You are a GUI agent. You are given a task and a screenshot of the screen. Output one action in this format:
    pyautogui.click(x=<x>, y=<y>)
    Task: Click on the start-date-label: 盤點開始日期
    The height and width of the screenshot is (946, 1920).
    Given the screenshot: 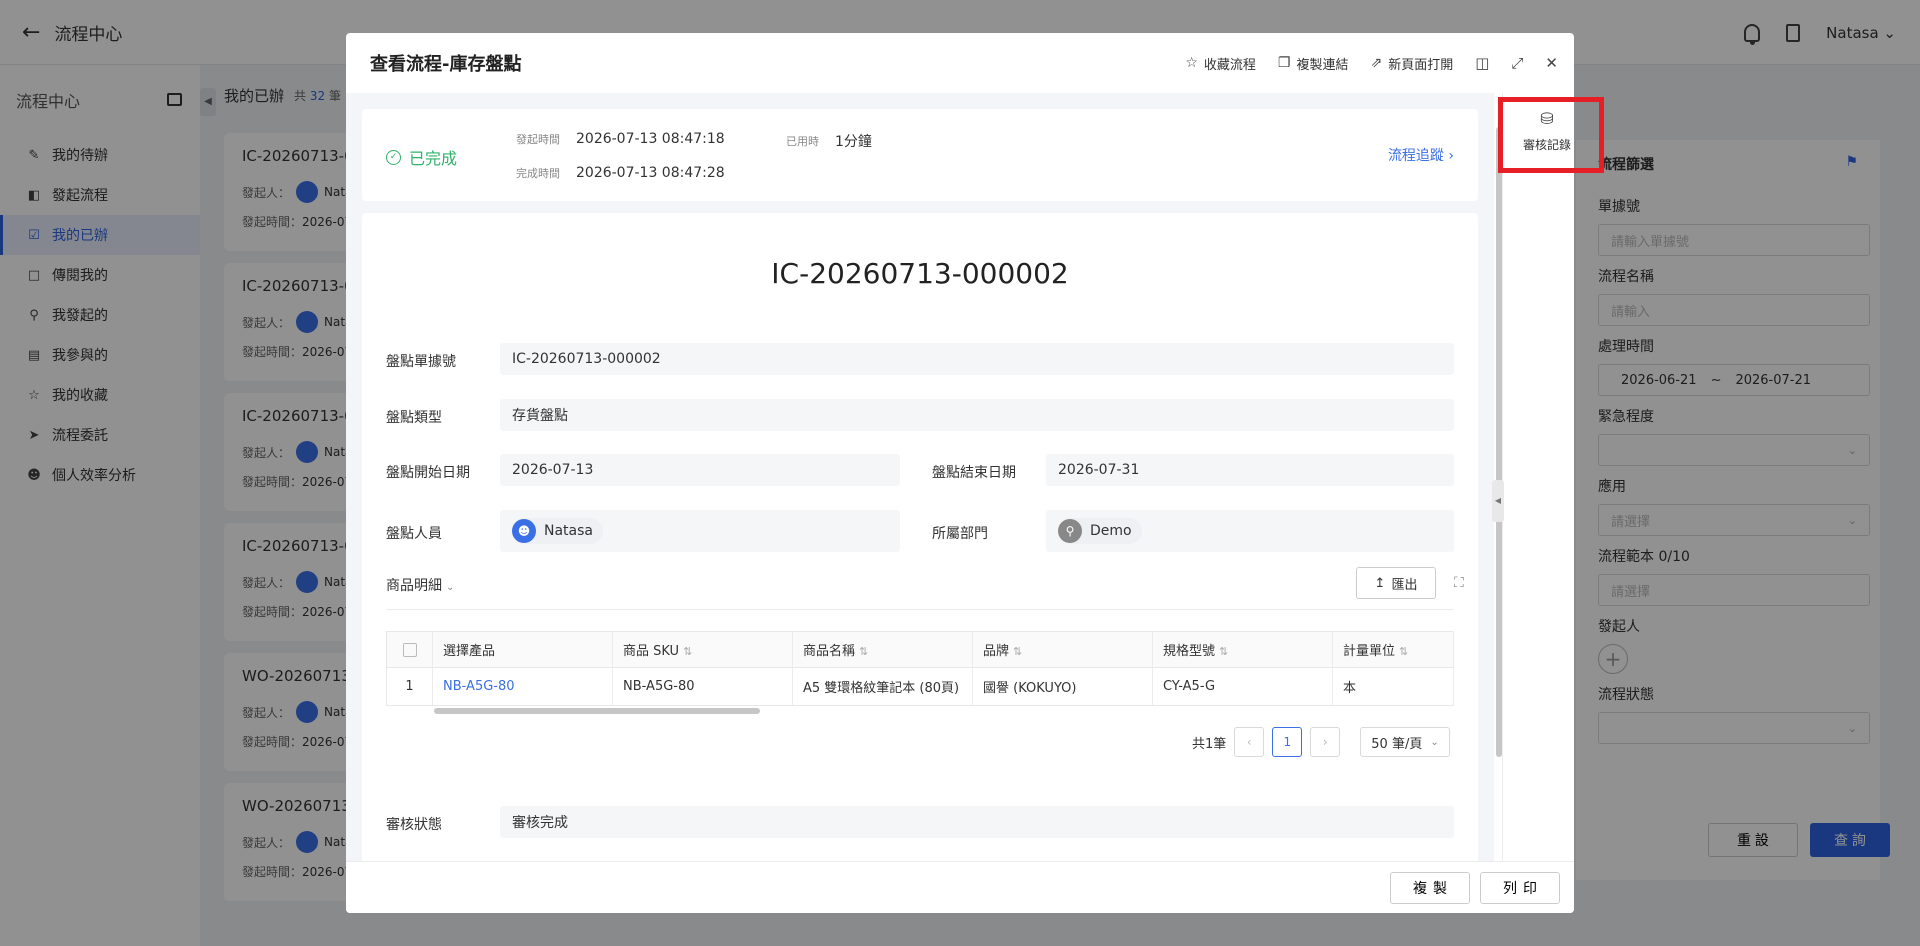 What is the action you would take?
    pyautogui.click(x=428, y=473)
    